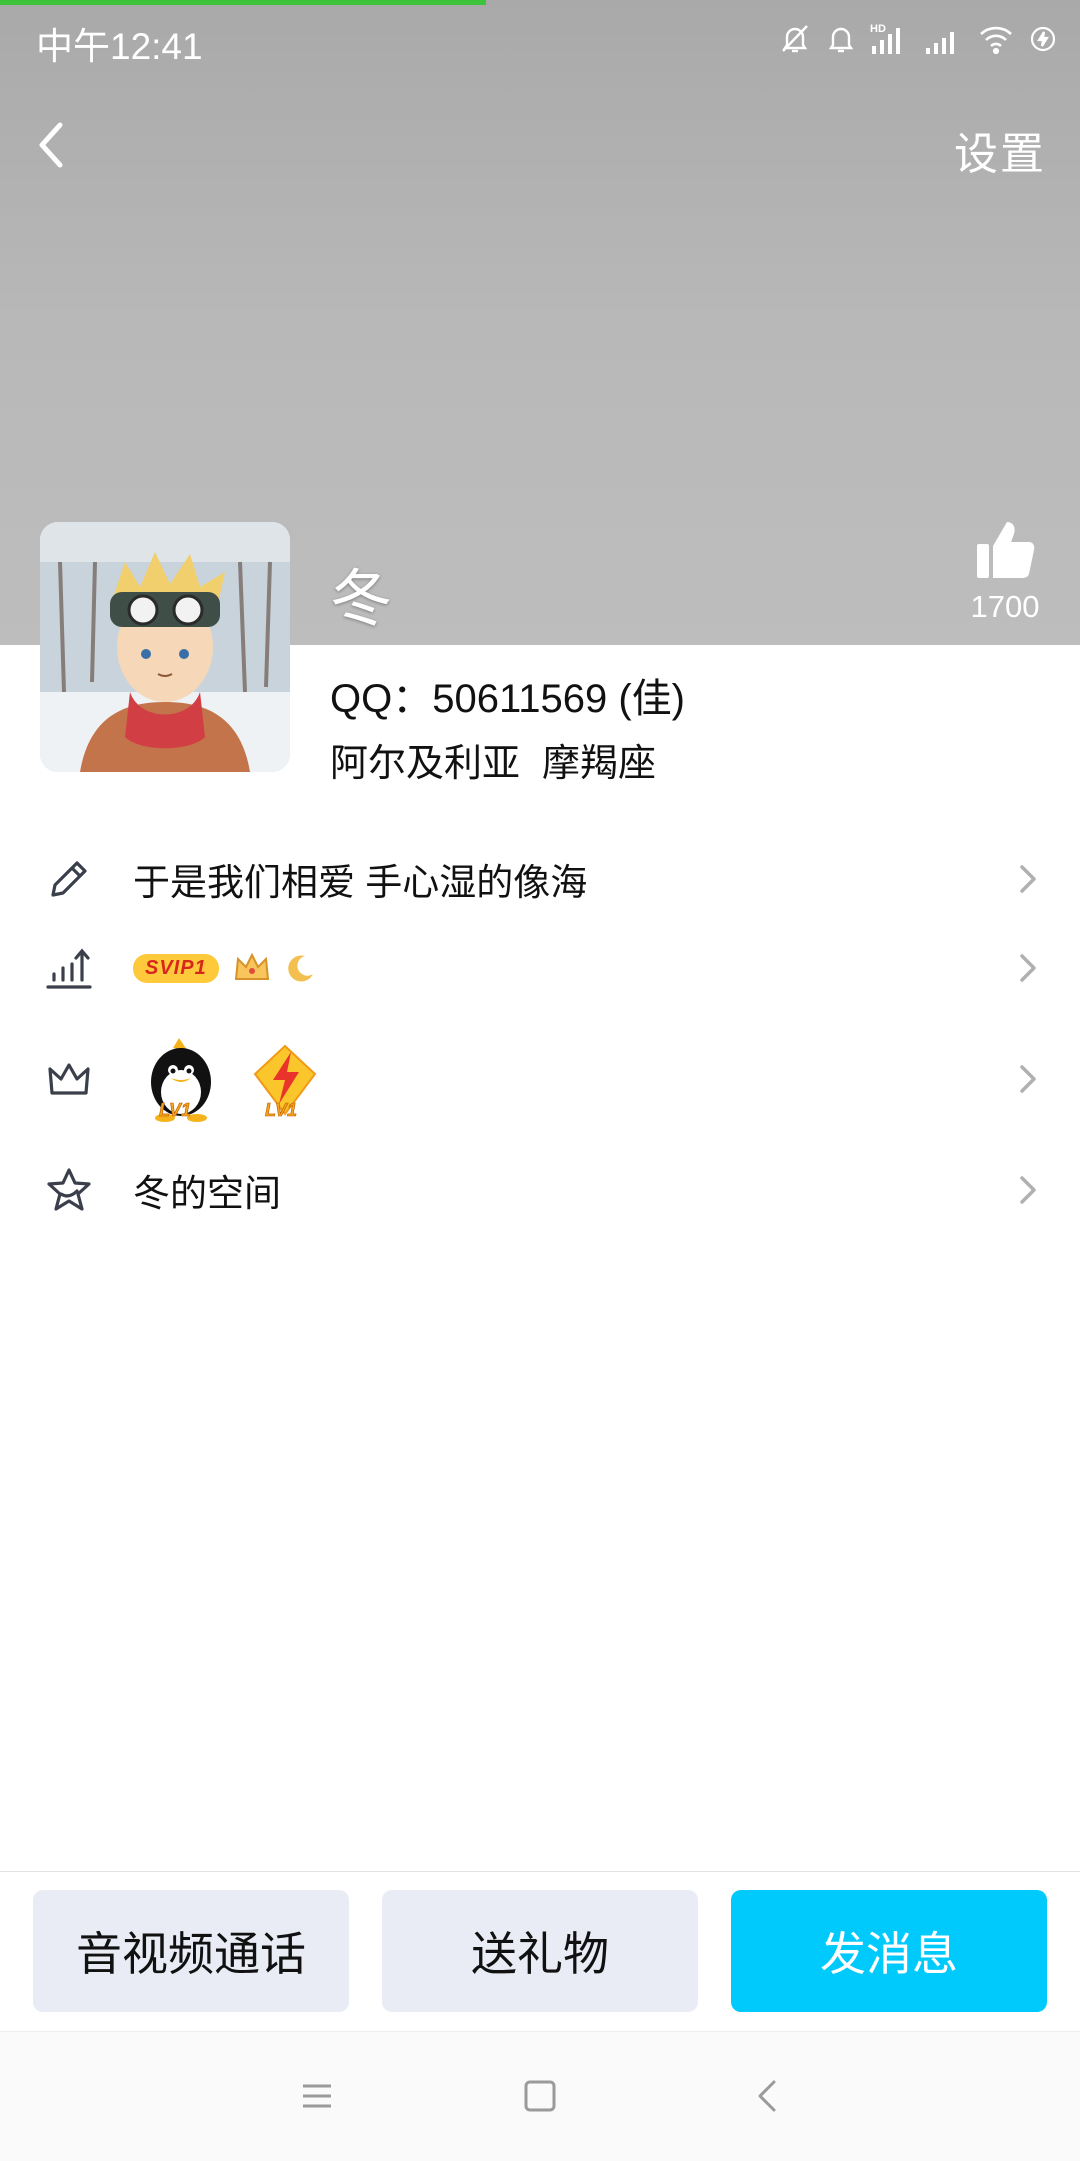 The image size is (1080, 2161). What do you see at coordinates (281, 1110) in the screenshot?
I see `speed-level-label: LV1` at bounding box center [281, 1110].